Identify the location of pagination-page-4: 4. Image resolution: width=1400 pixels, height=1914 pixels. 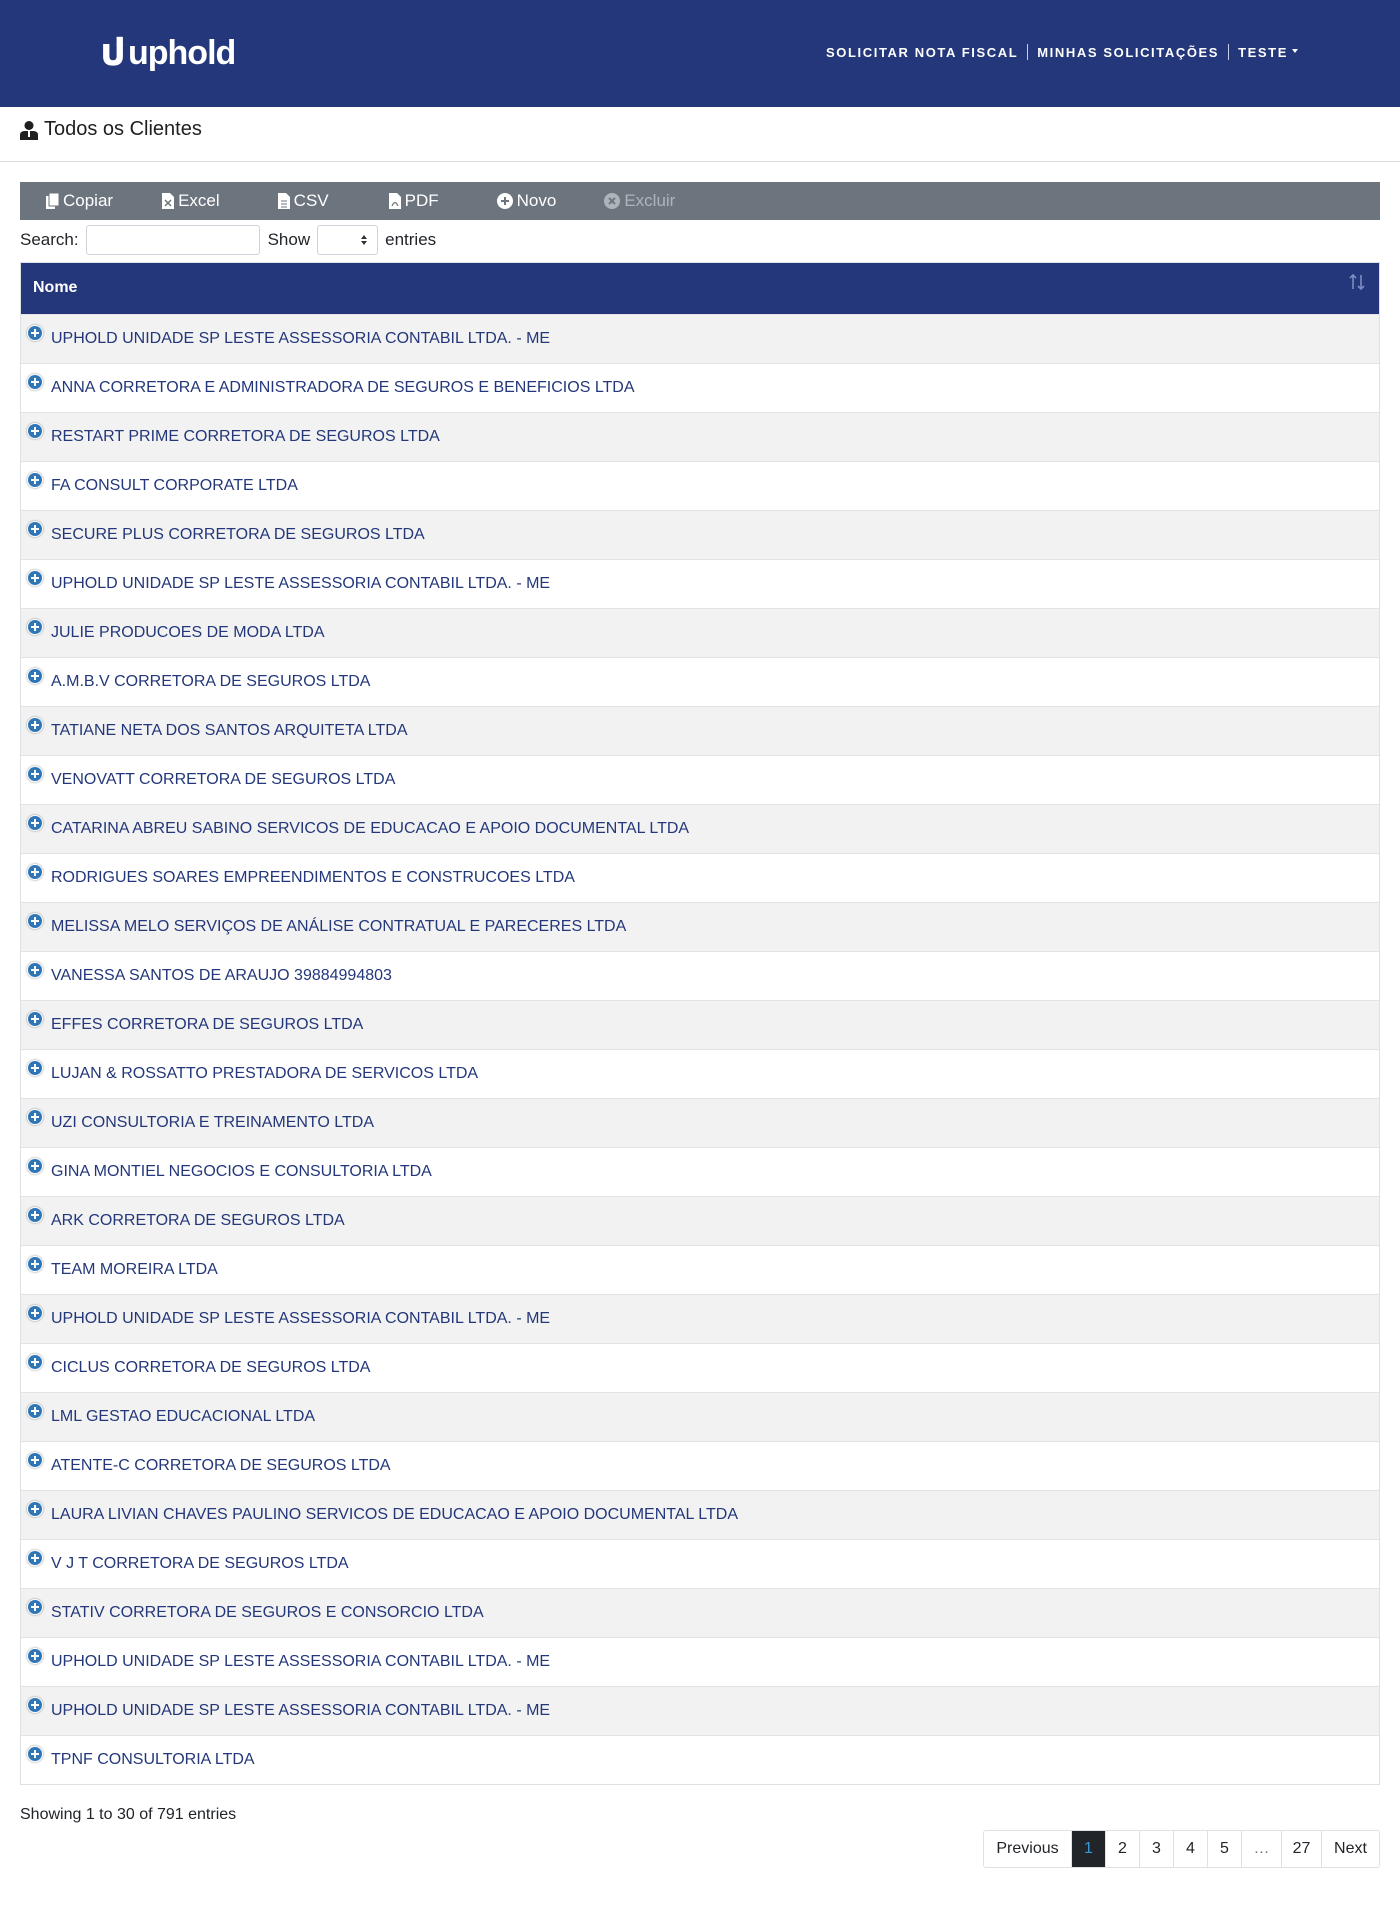
(1190, 1849).